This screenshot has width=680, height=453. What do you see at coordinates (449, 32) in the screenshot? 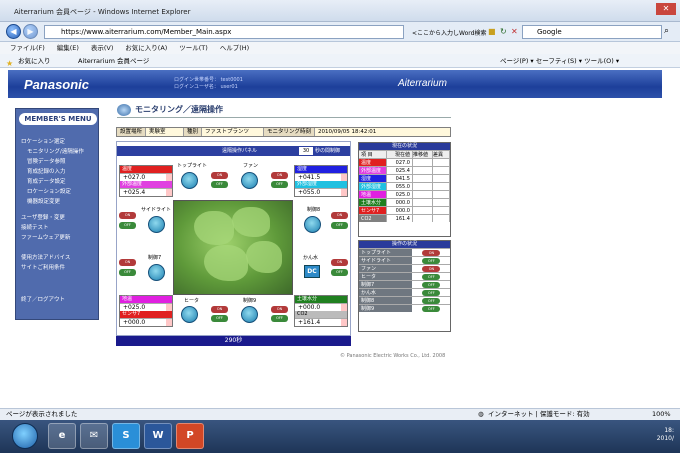
I see `search-scope: <ここから入力しWord検索` at bounding box center [449, 32].